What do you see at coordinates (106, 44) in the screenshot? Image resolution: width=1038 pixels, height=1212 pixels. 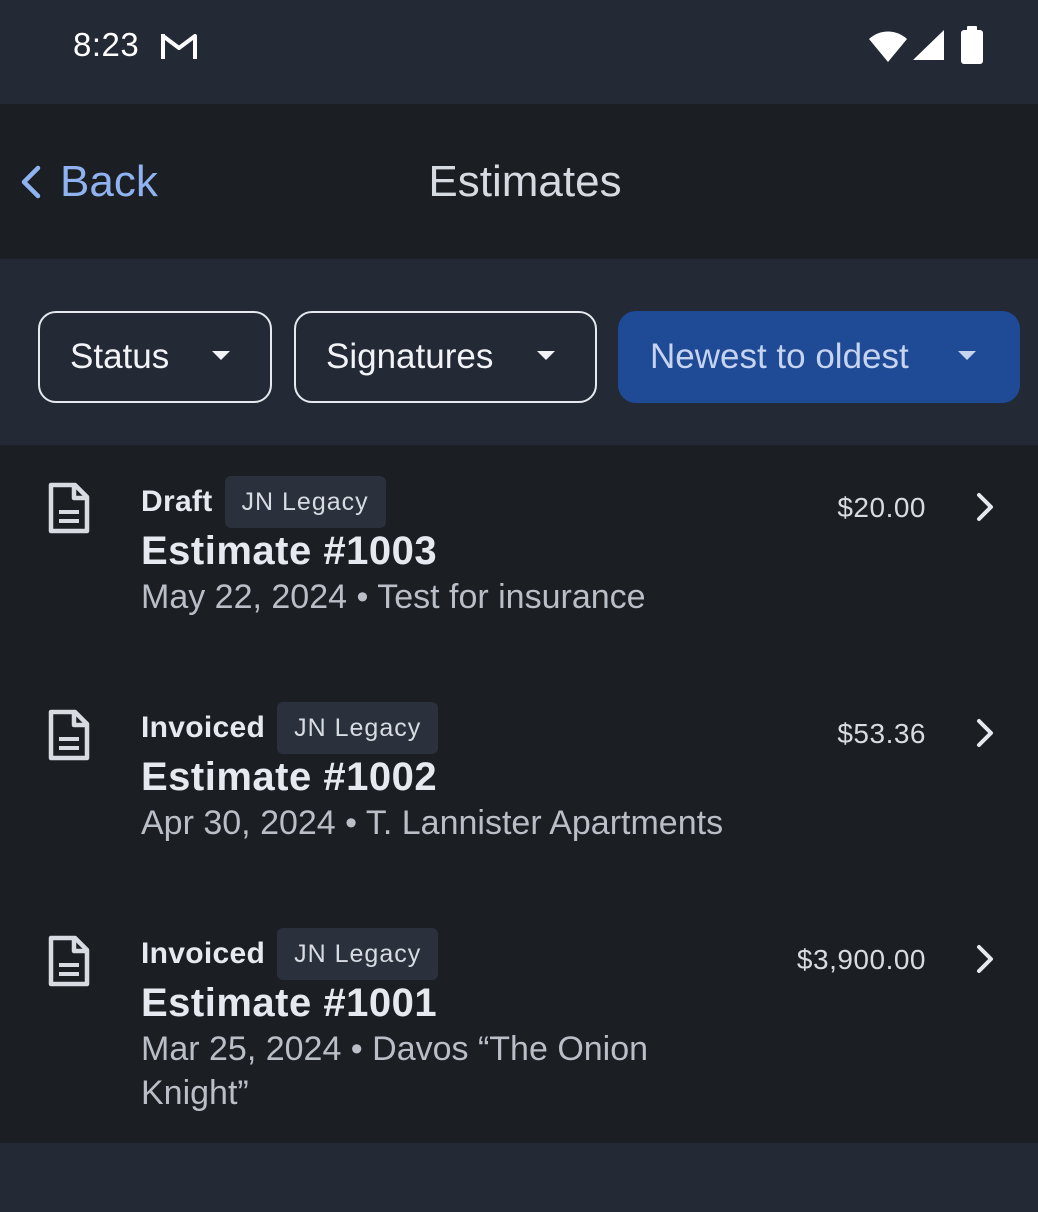 I see `status-time: 8:23` at bounding box center [106, 44].